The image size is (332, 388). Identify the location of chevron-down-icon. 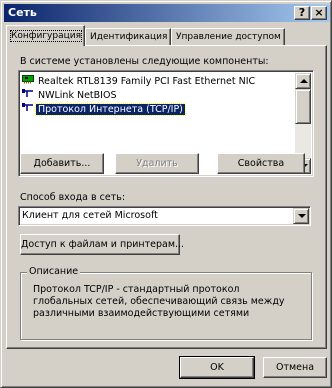
(302, 216).